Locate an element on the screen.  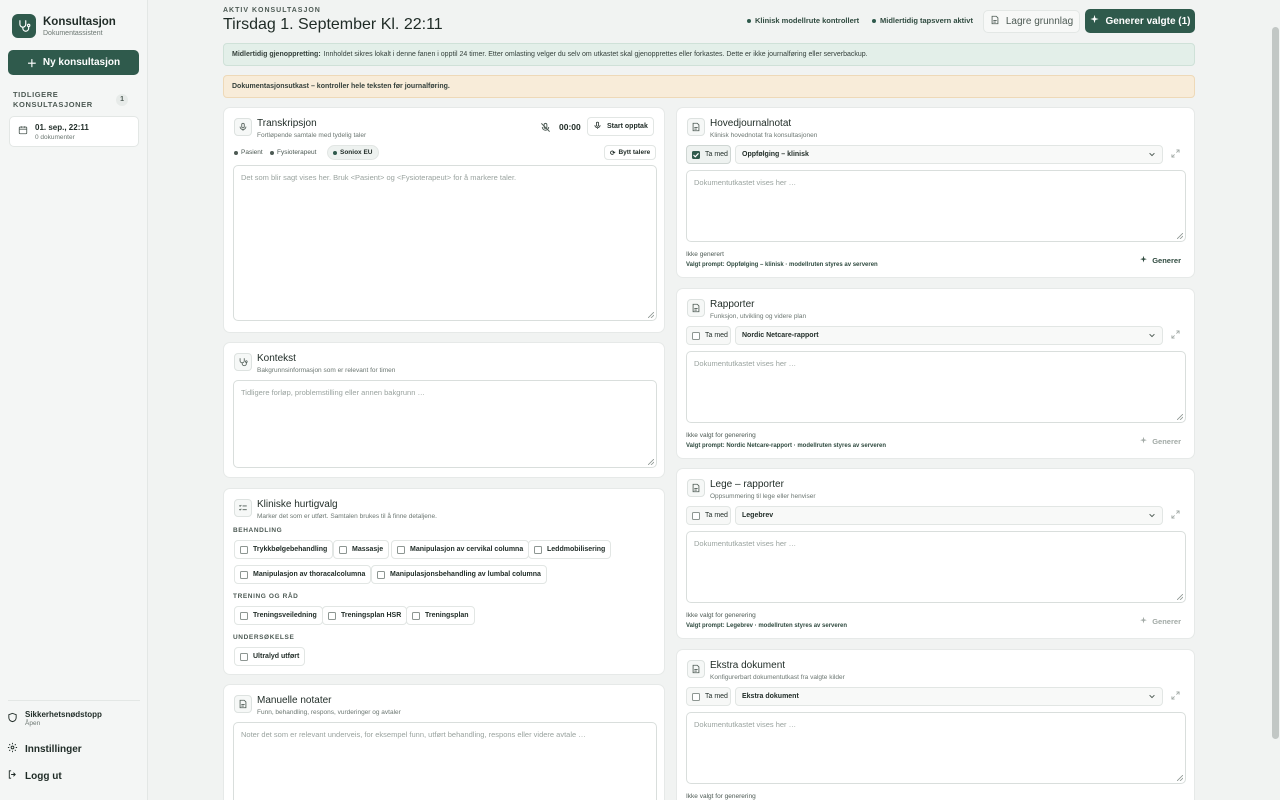
option-massage: Massasje is located at coordinates (361, 549).